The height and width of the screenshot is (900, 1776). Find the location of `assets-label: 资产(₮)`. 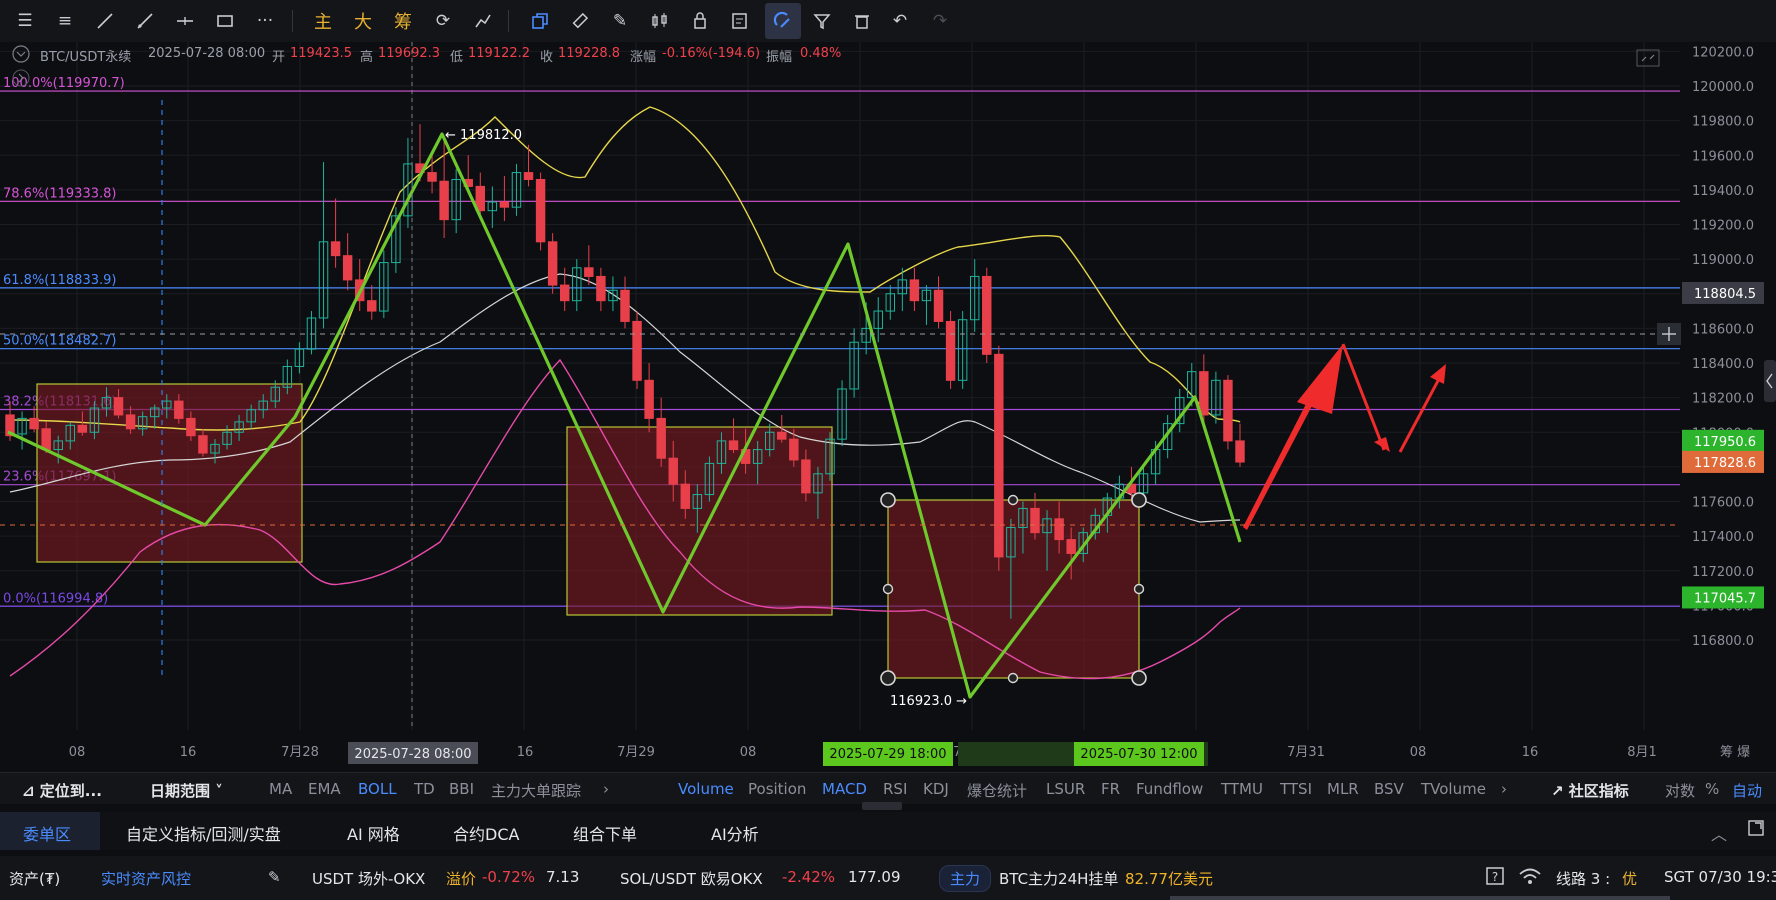

assets-label: 资产(₮) is located at coordinates (34, 878).